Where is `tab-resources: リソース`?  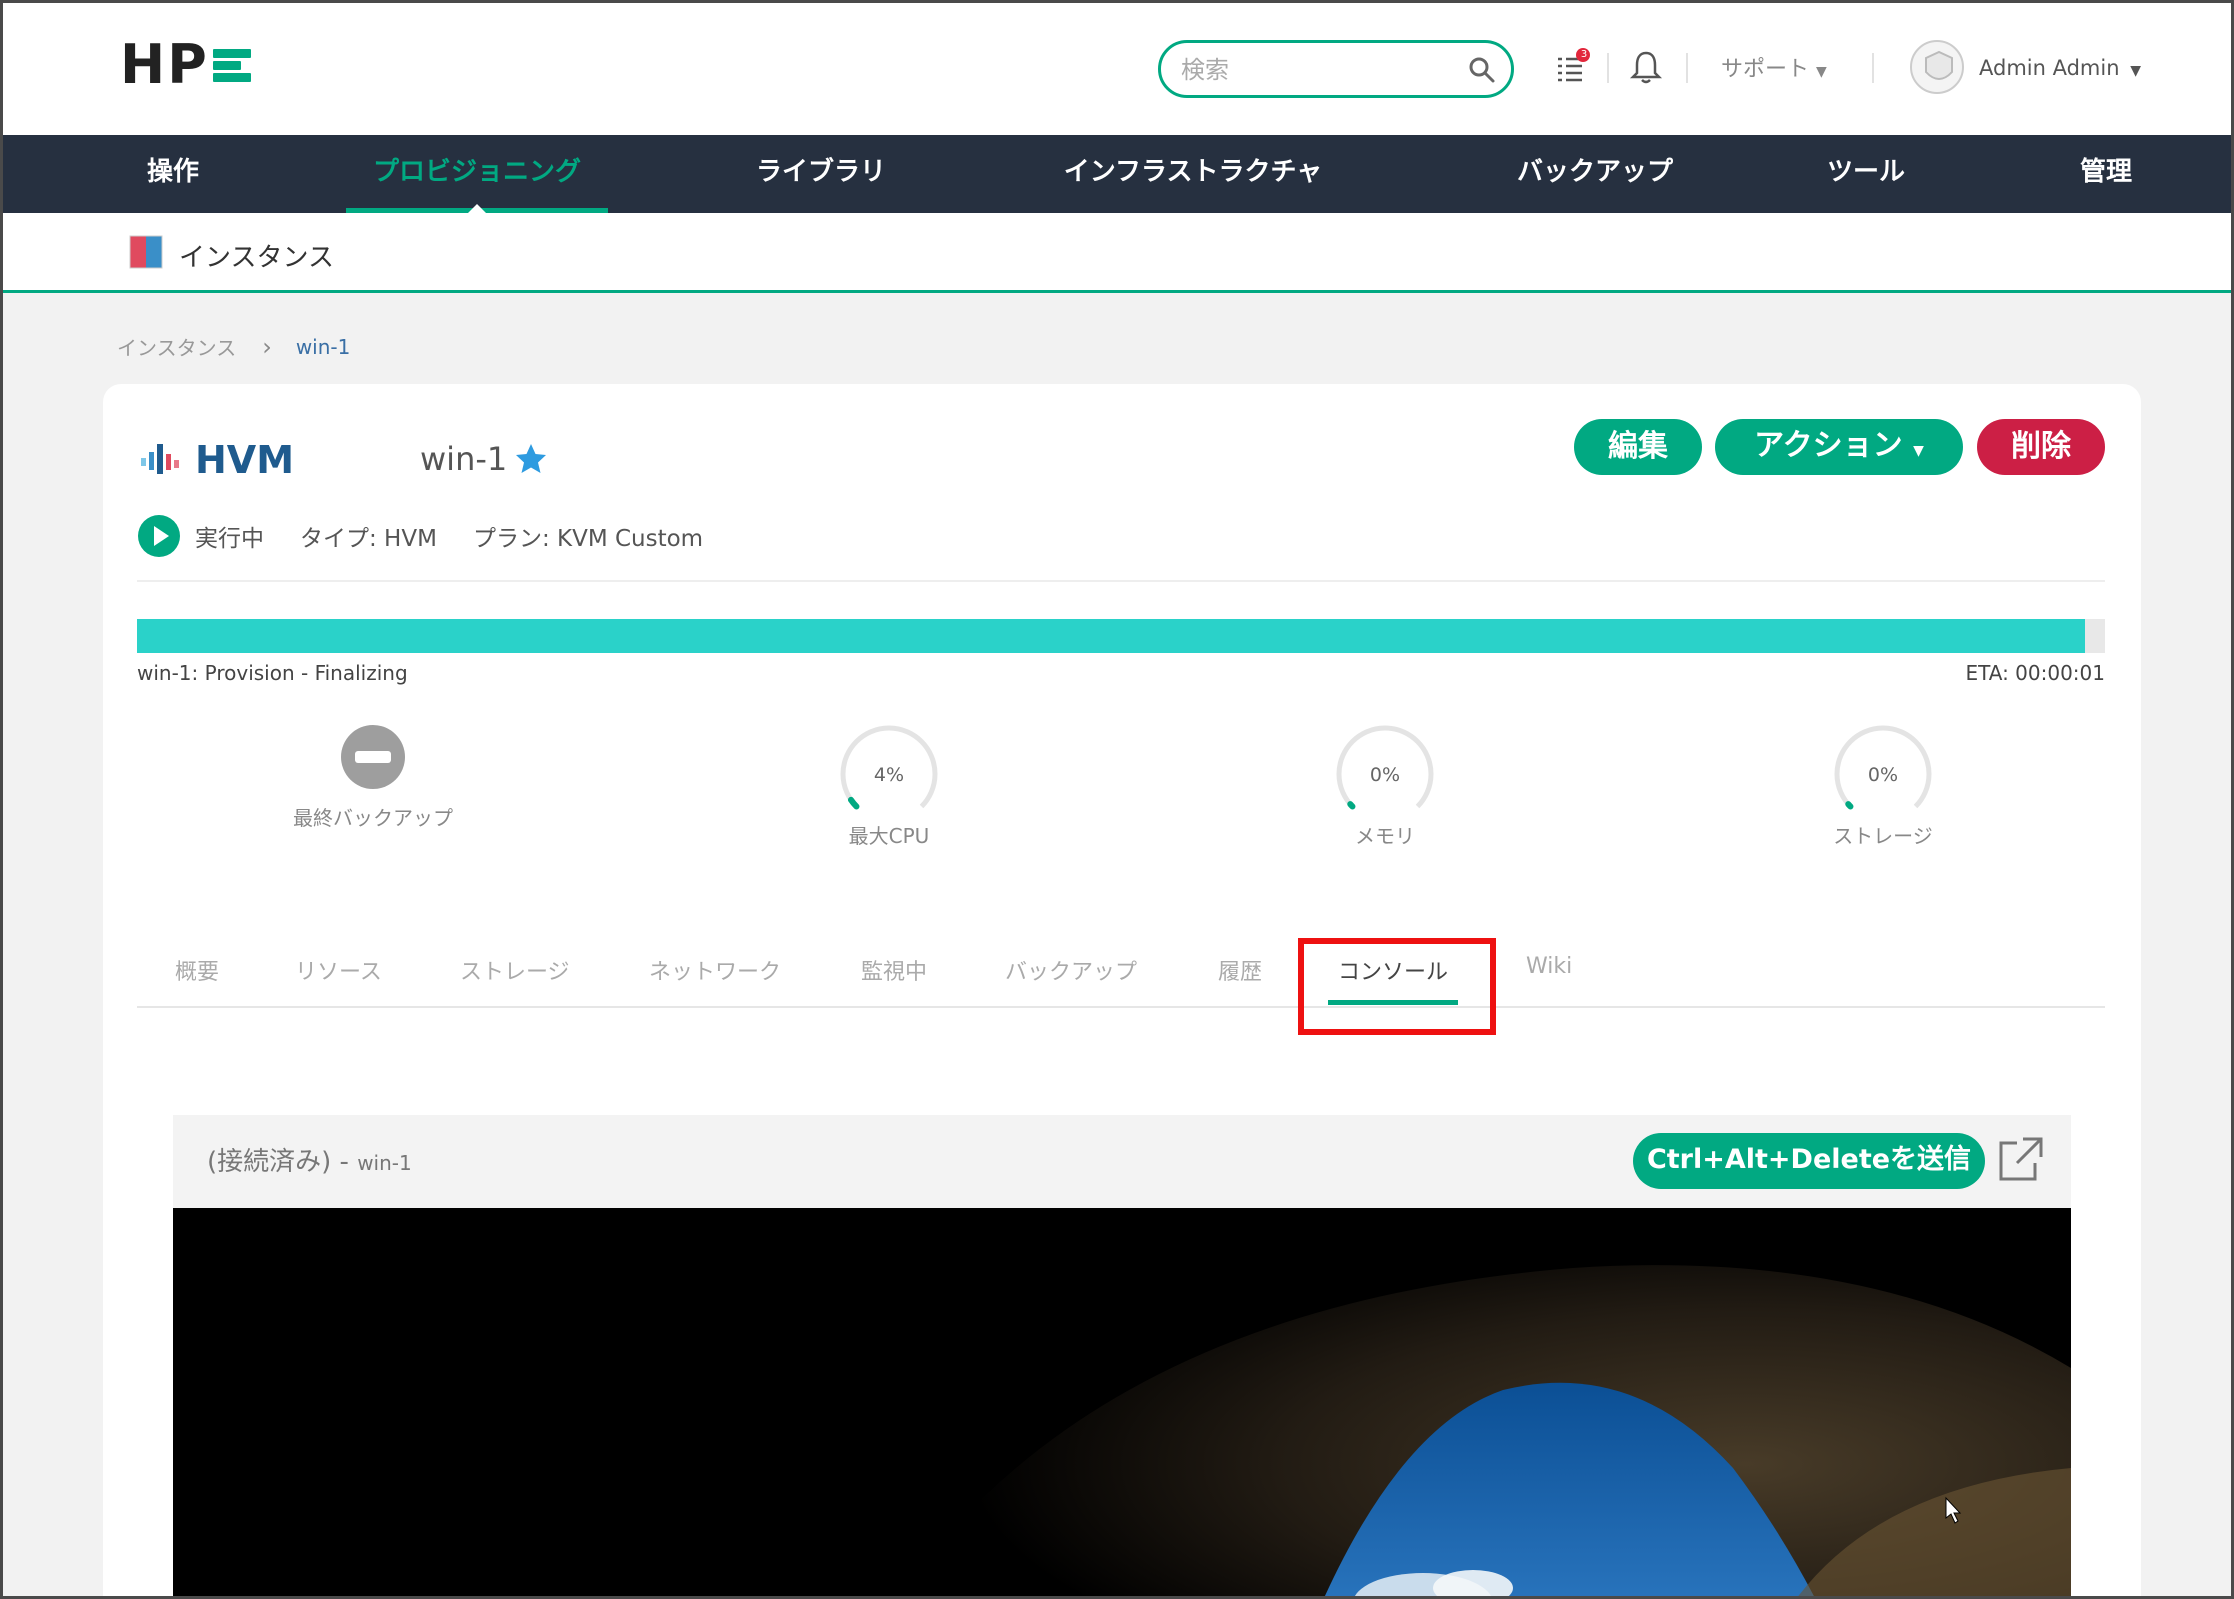 tab-resources: リソース is located at coordinates (338, 970).